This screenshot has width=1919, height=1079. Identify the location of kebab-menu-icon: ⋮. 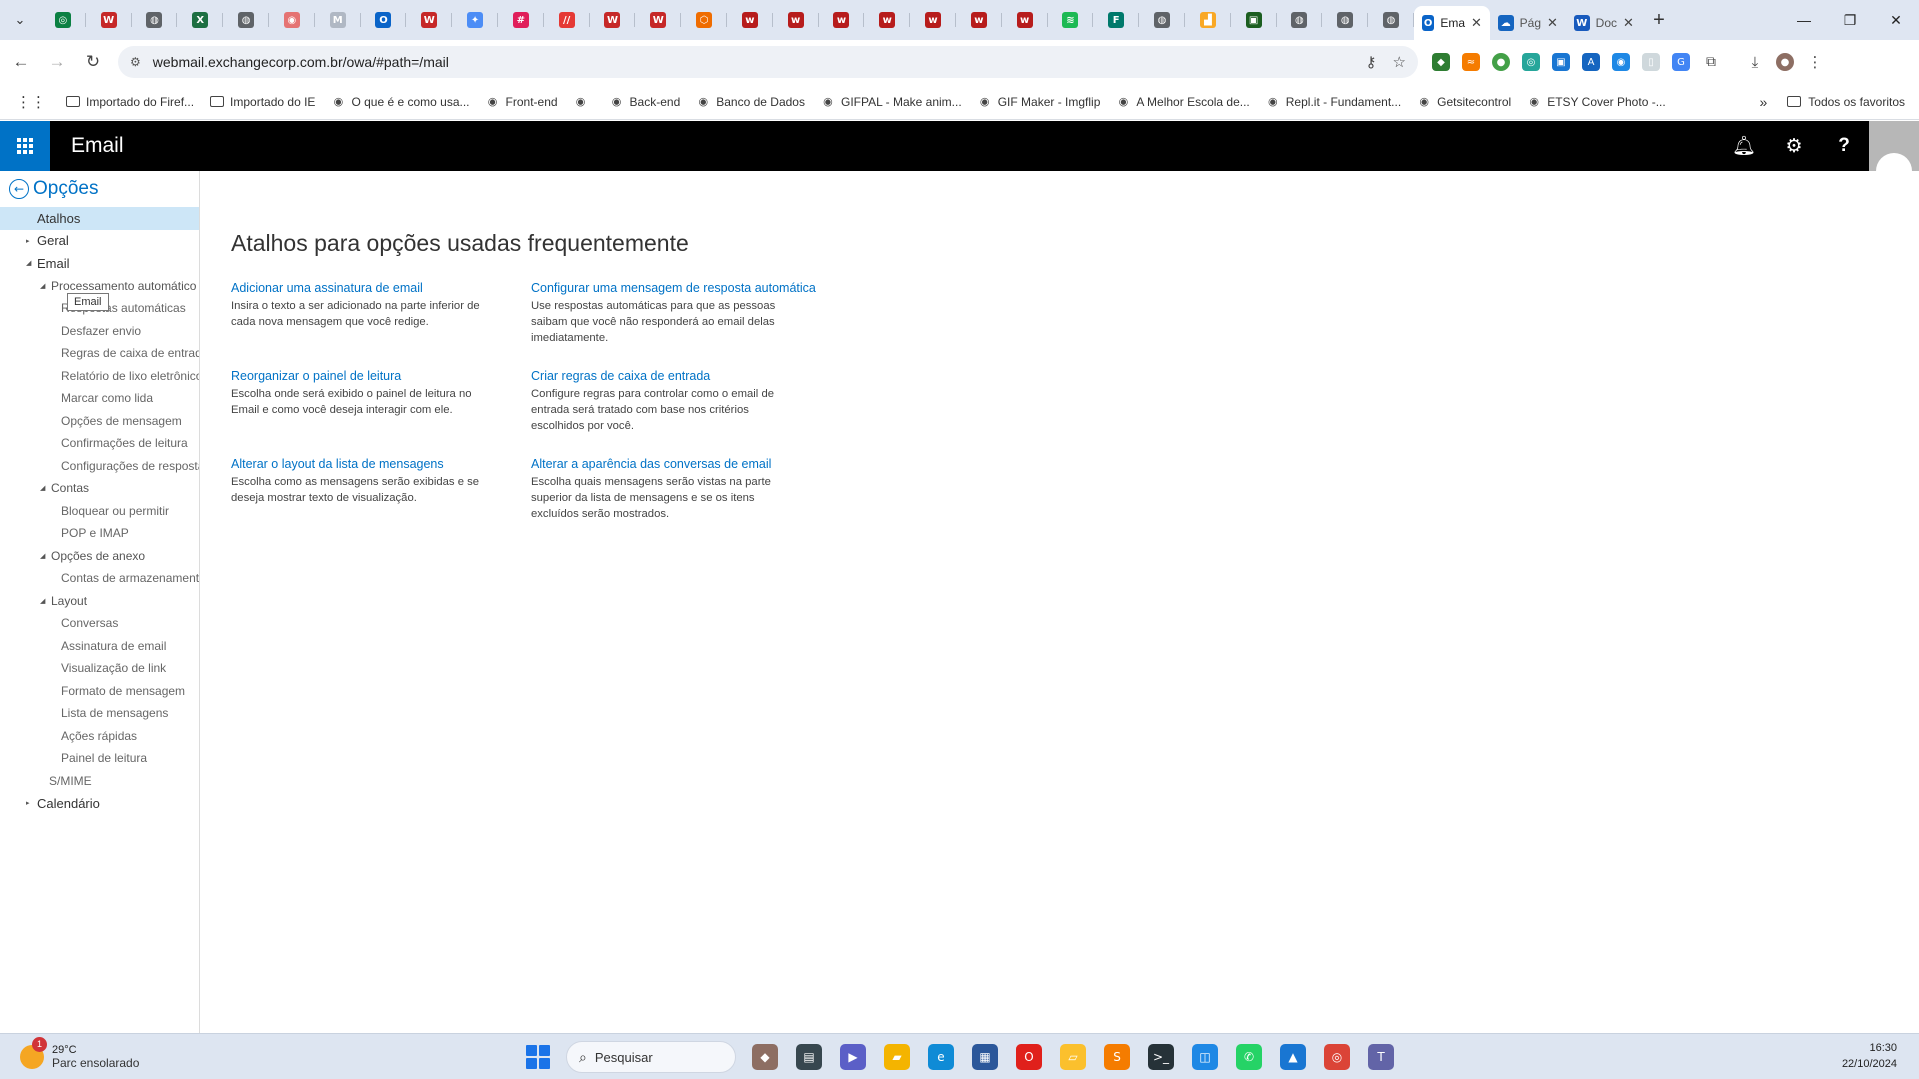
(1815, 62).